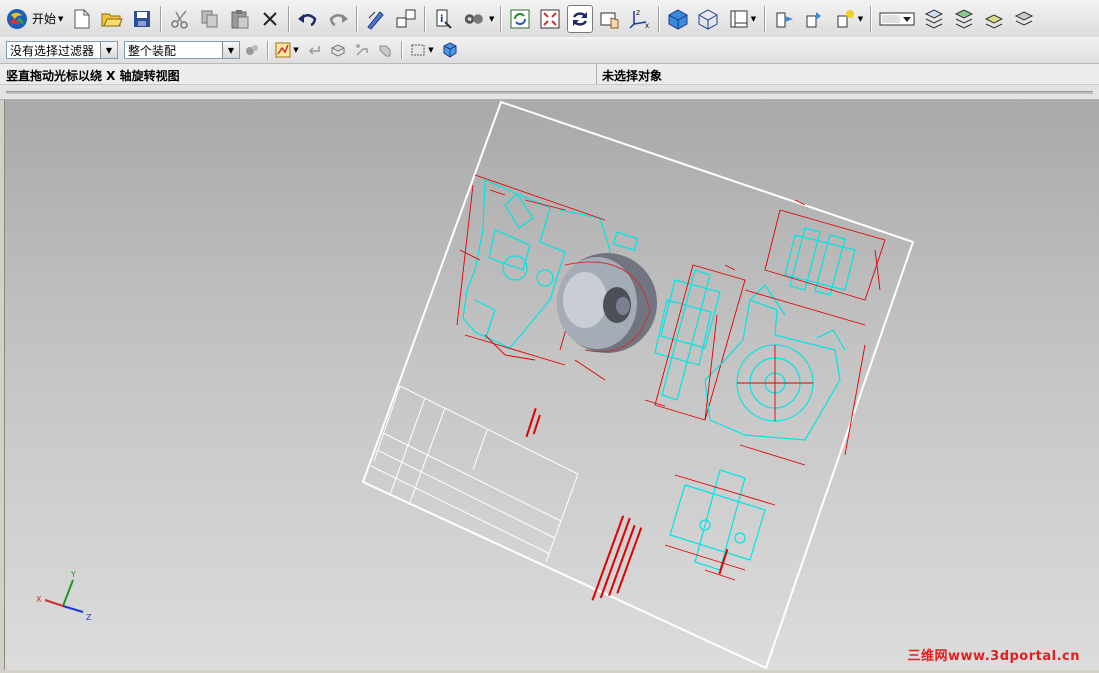 The image size is (1099, 673). I want to click on layer4-icon, so click(1024, 18).